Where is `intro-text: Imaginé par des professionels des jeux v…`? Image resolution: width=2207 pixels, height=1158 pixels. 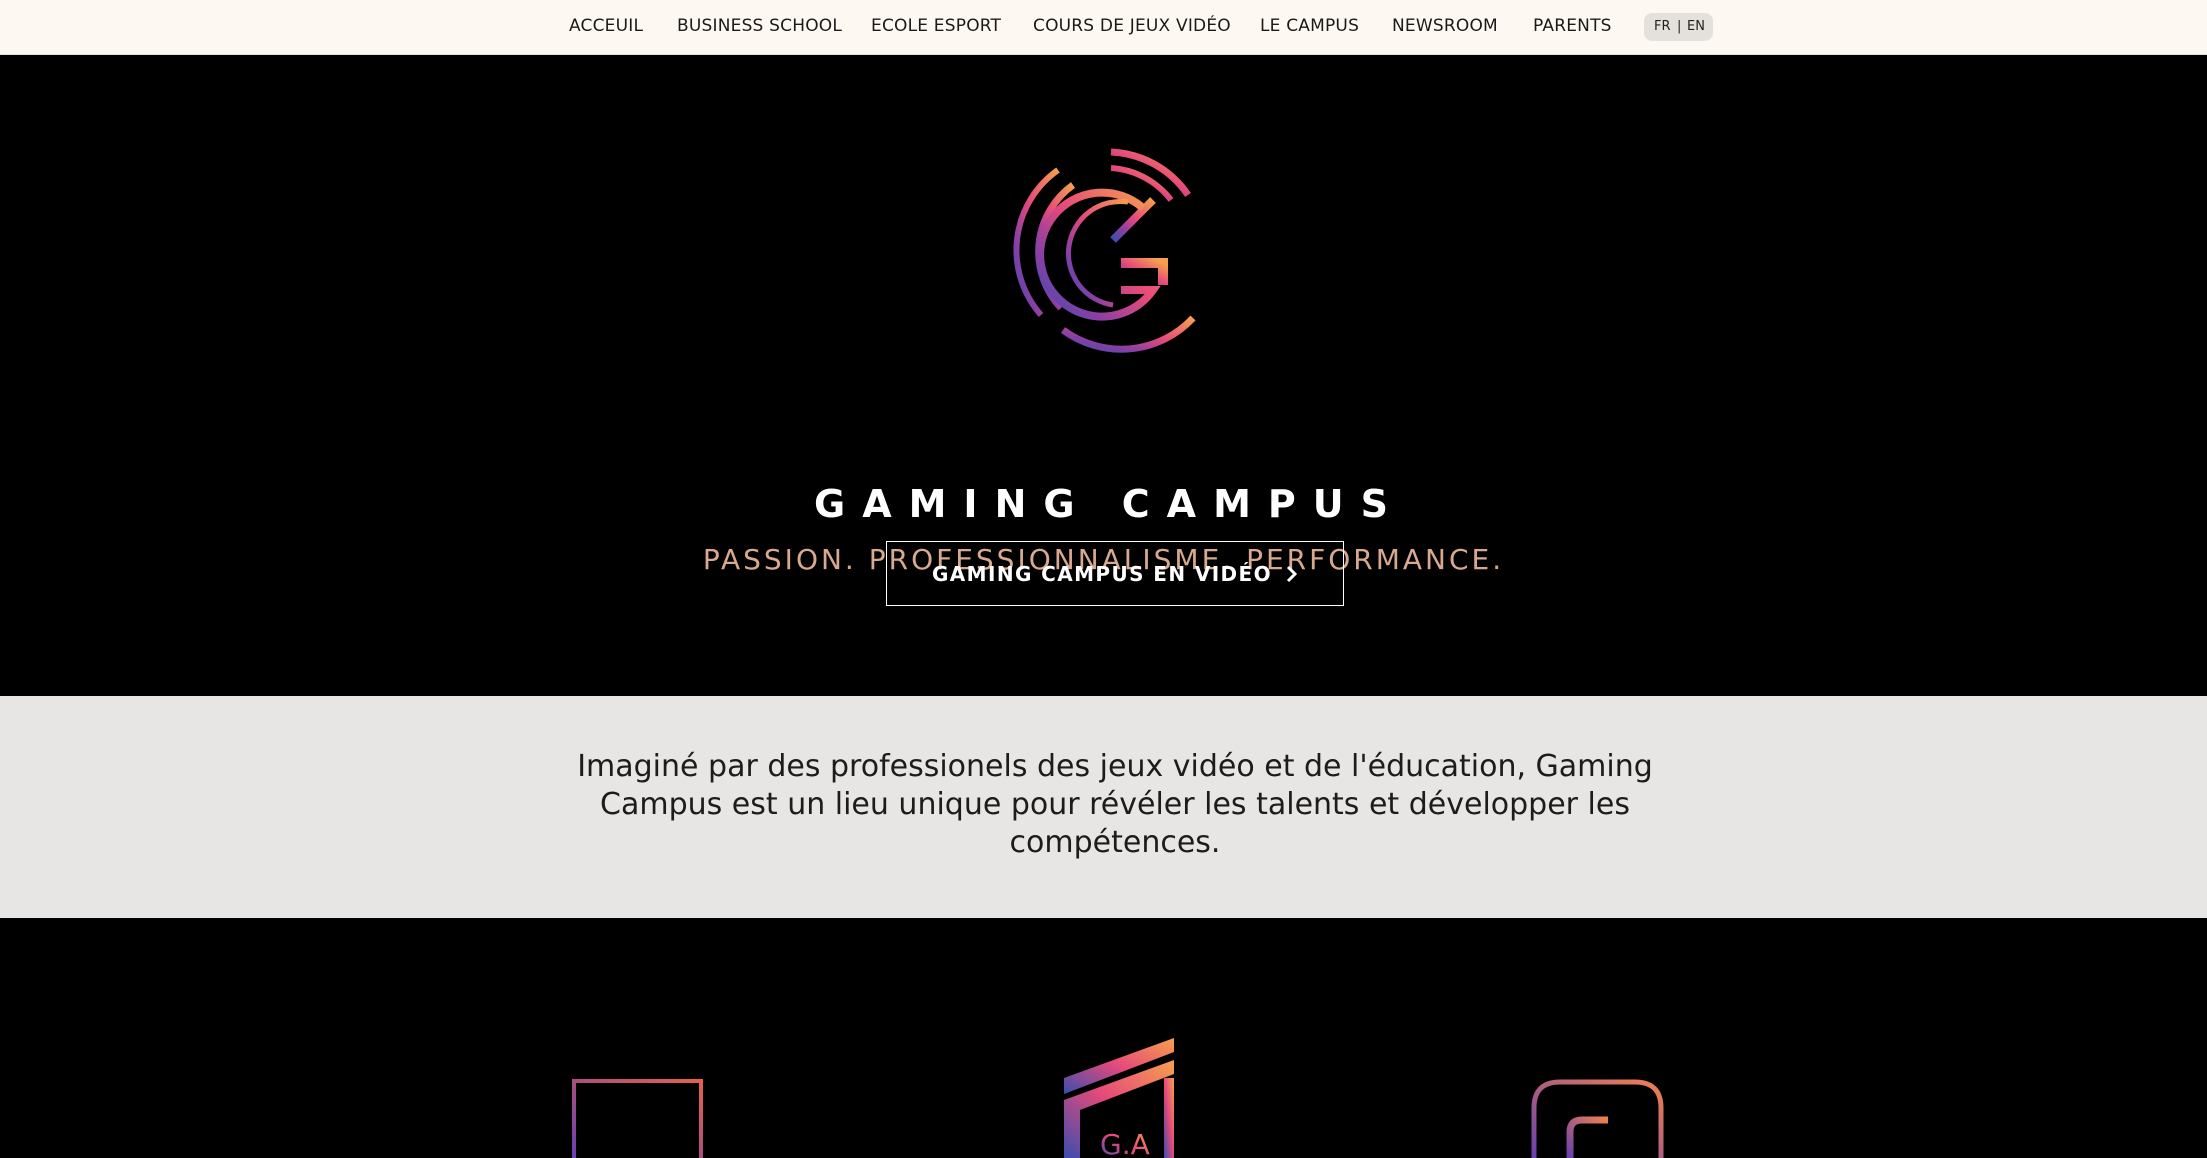
intro-text: Imaginé par des professionels des jeux v… is located at coordinates (1115, 804).